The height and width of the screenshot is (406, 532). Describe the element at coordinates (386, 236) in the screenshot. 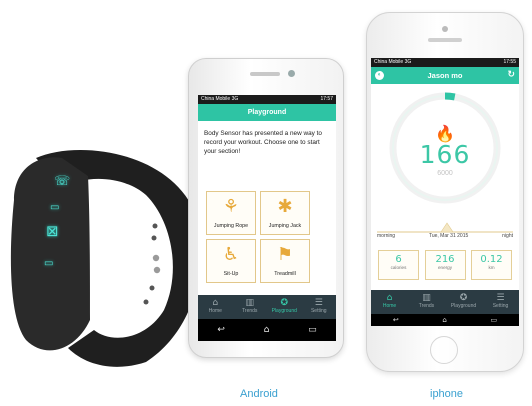

I see `timeline-start: morning` at that location.